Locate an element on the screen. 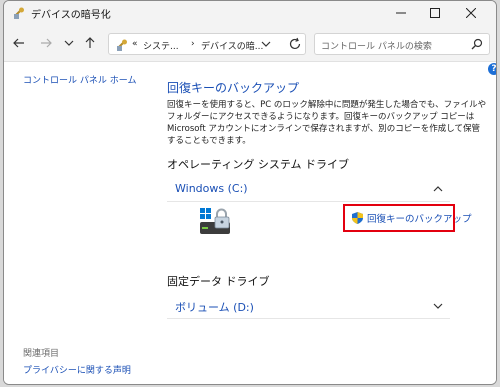 Image resolution: width=500 pixels, height=387 pixels. search-box: コントロール パネルの検索 is located at coordinates (402, 44).